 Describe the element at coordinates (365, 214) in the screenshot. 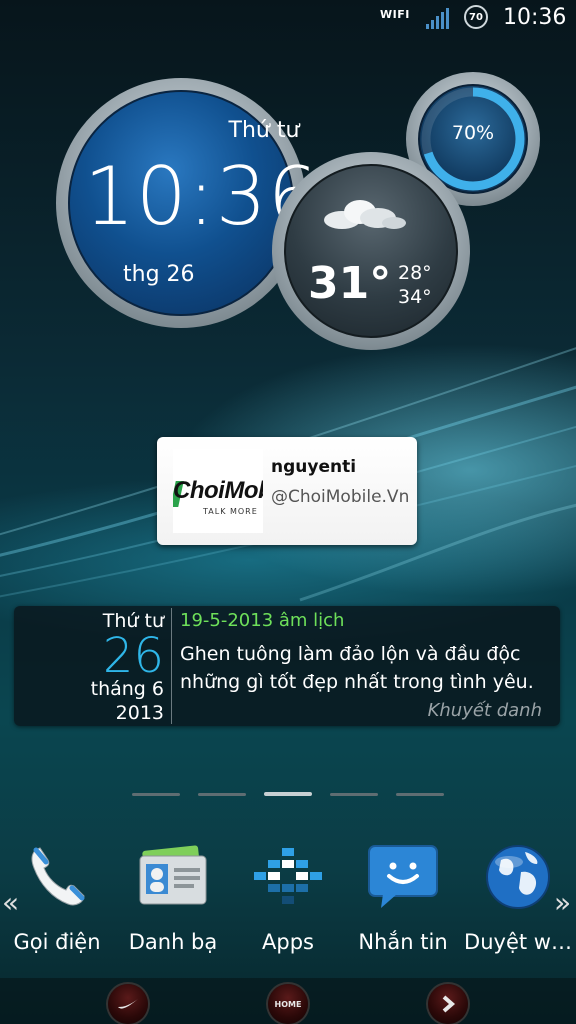

I see `cloud-icon` at that location.